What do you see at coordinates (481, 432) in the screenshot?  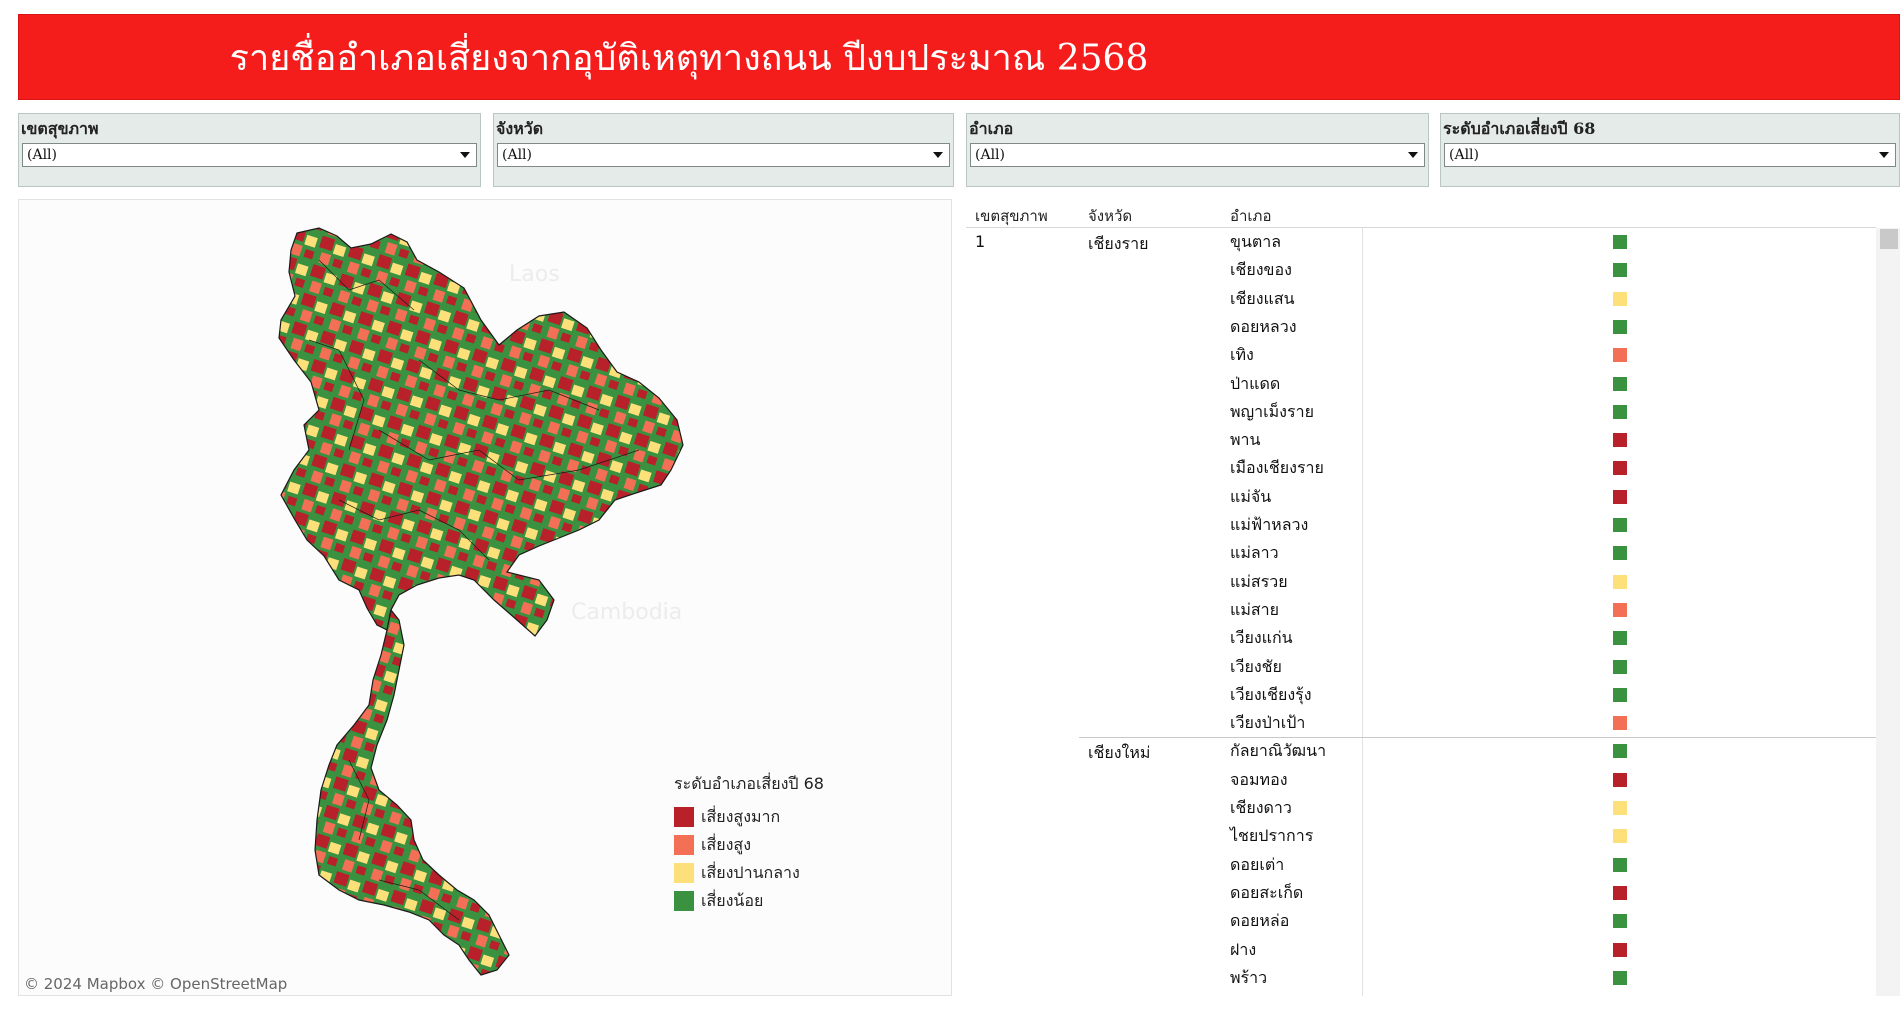 I see `thailand-outline-north` at bounding box center [481, 432].